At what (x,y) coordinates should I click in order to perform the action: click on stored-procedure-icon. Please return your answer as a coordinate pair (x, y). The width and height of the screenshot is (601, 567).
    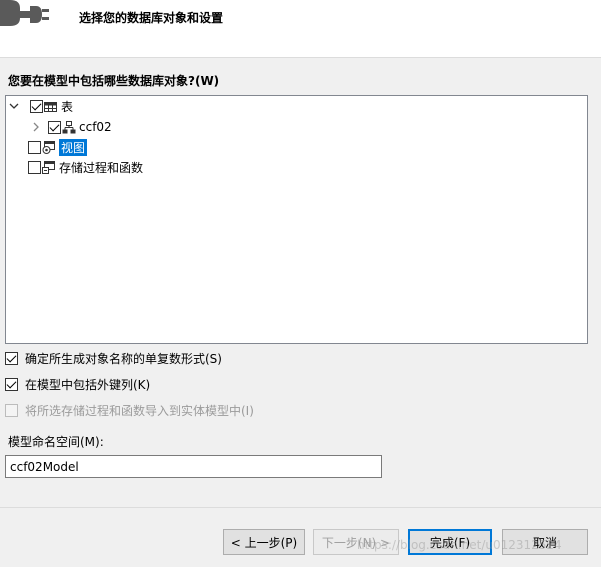
    Looking at the image, I should click on (48, 167).